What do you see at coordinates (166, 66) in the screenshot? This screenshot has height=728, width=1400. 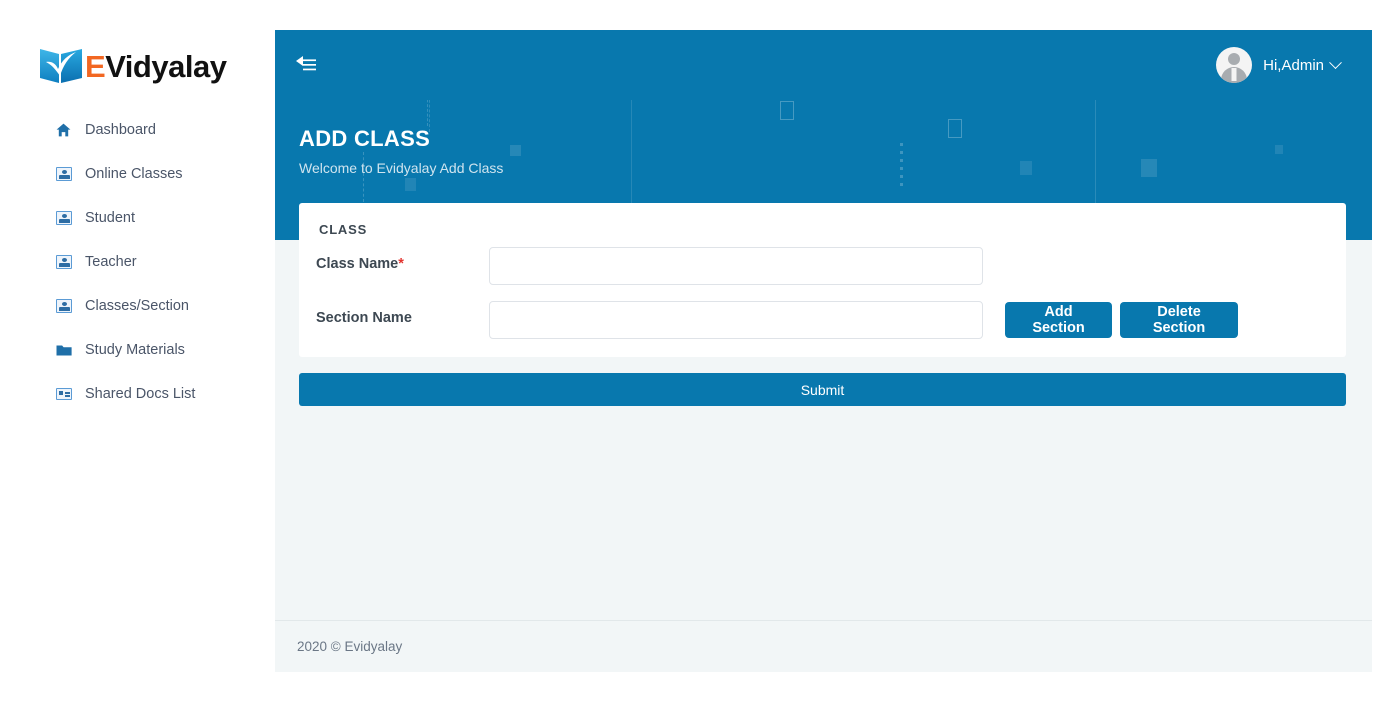 I see `brand-name-rest: Vidyalay` at bounding box center [166, 66].